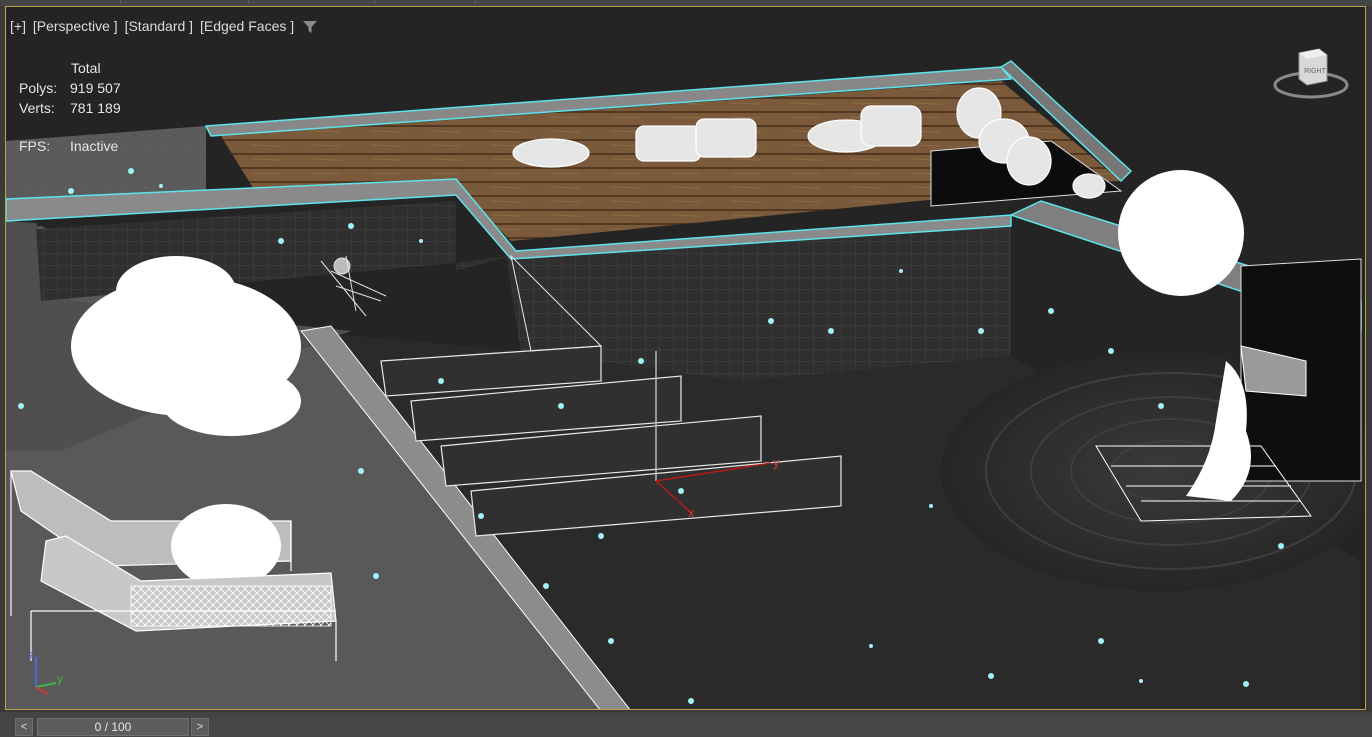  Describe the element at coordinates (691, 512) in the screenshot. I see `gizmo-axis-x: x` at that location.